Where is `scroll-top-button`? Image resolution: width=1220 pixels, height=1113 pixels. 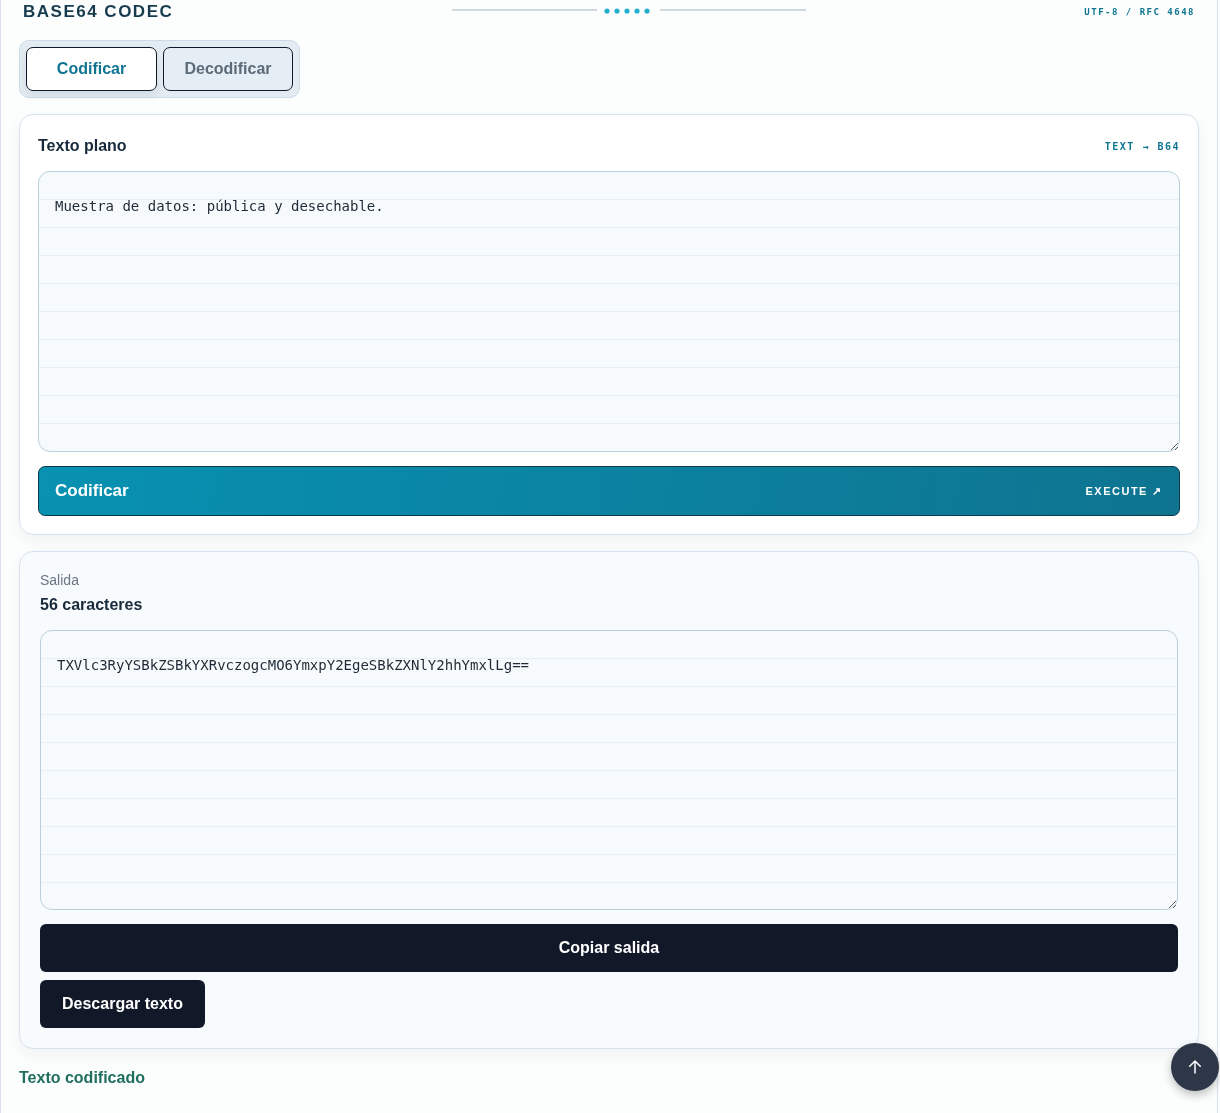
scroll-top-button is located at coordinates (1195, 1067).